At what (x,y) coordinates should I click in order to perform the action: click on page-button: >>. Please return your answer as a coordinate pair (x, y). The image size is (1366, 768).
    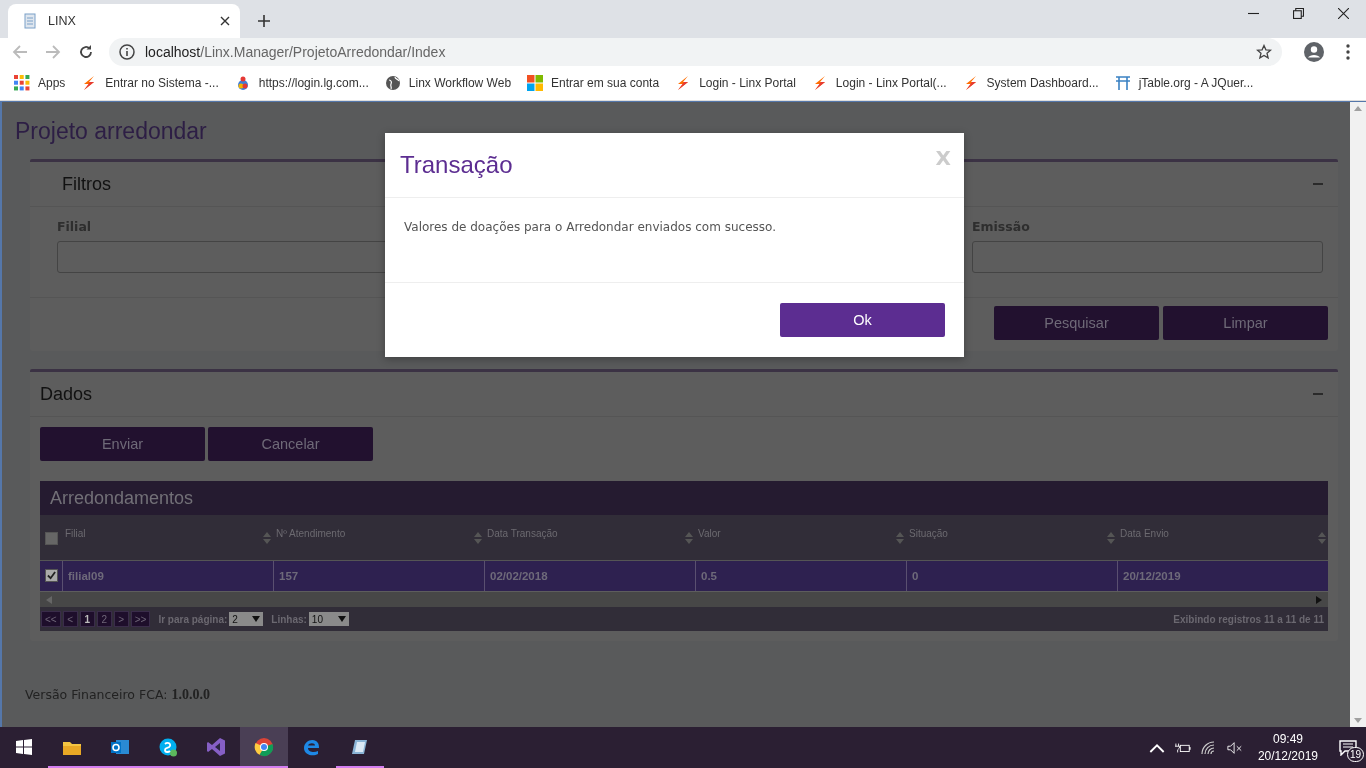
    Looking at the image, I should click on (140, 619).